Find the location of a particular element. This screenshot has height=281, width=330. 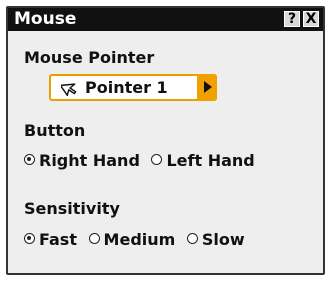

mouse-pointer-label: Mouse Pointer is located at coordinates (89, 57).